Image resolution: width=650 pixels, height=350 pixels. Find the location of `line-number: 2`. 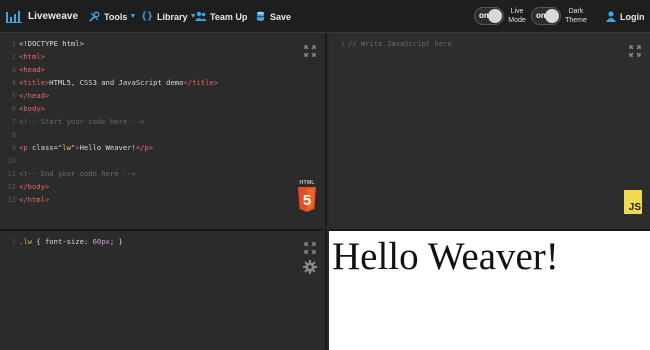

line-number: 2 is located at coordinates (13, 56).